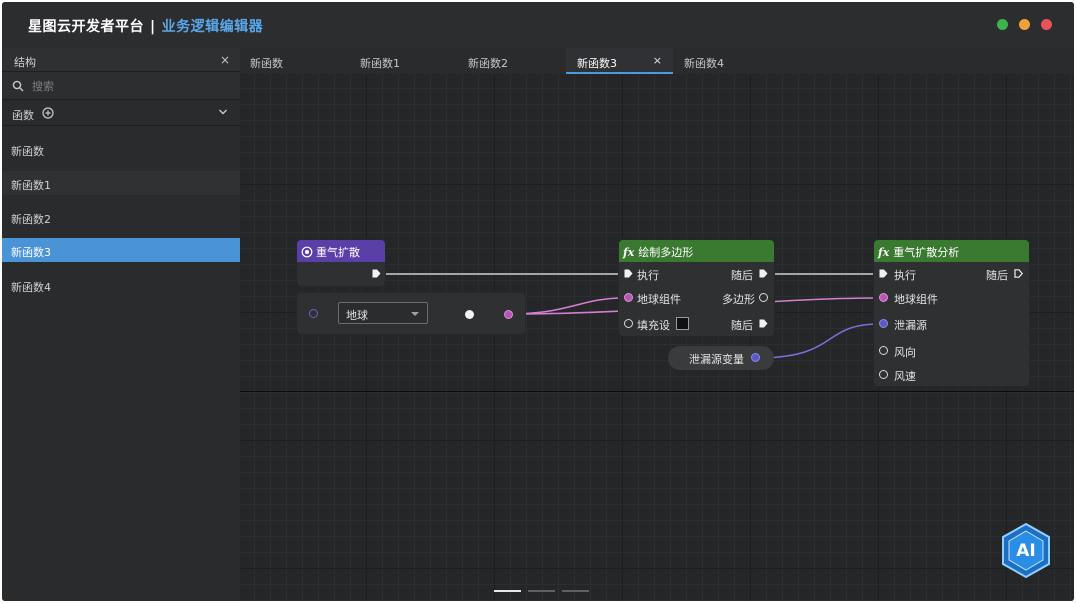 The height and width of the screenshot is (603, 1076). I want to click on tab-label: 新函数1, so click(380, 63).